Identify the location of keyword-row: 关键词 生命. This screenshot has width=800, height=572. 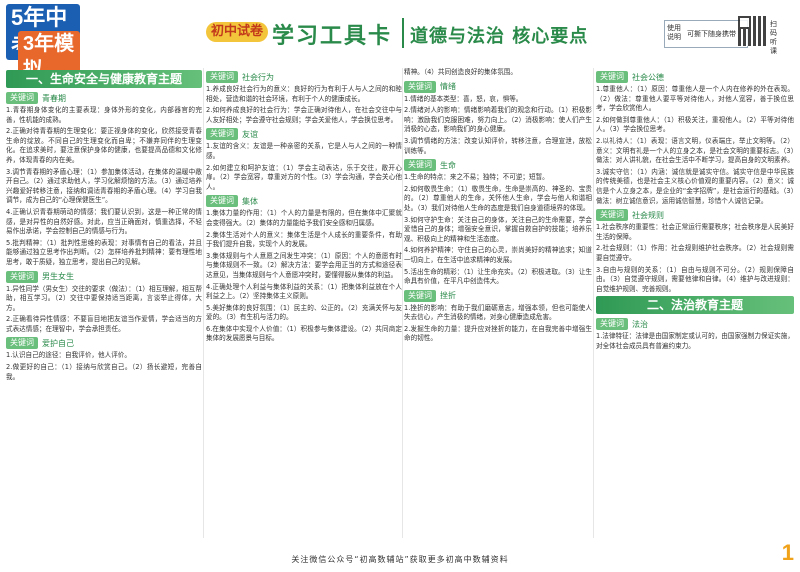
(498, 165).